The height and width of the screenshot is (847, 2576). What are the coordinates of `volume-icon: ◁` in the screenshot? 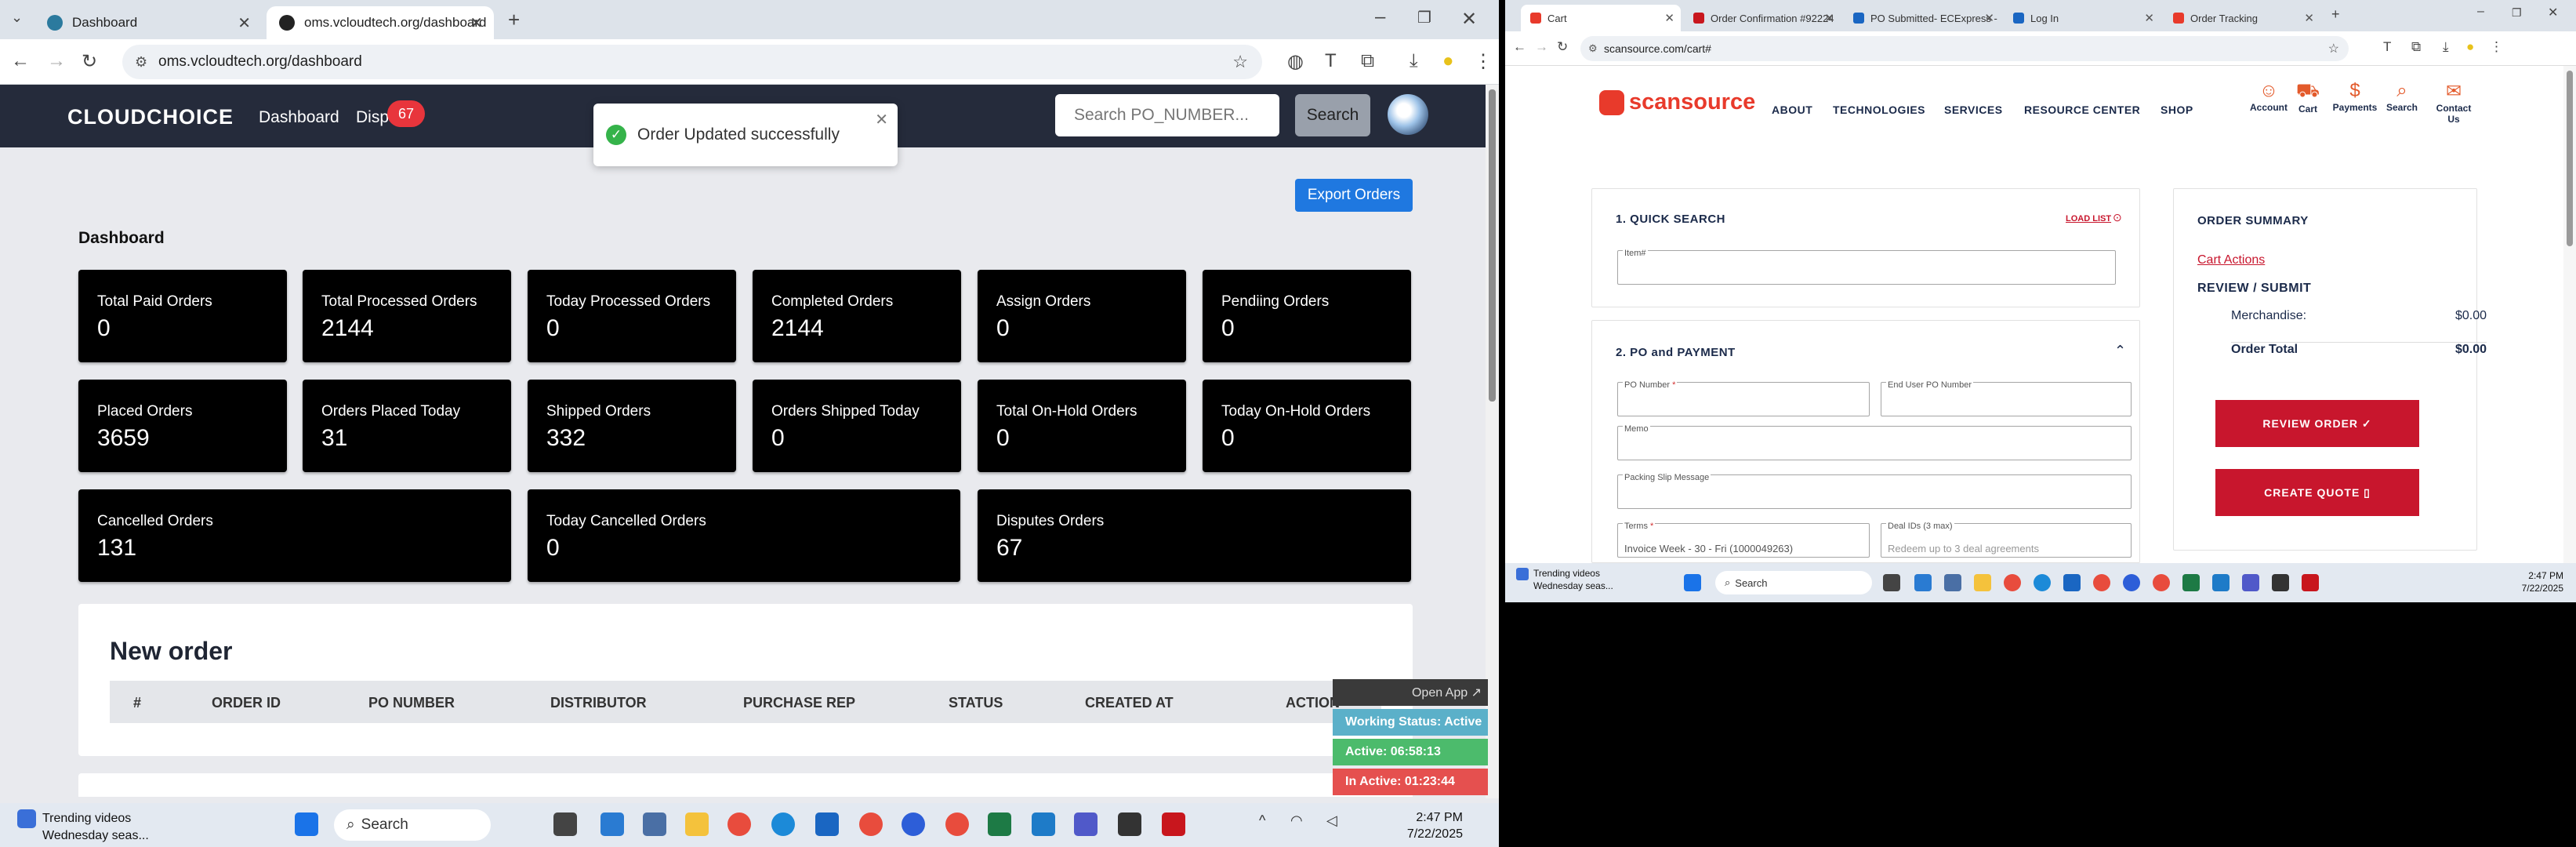 It's located at (1338, 824).